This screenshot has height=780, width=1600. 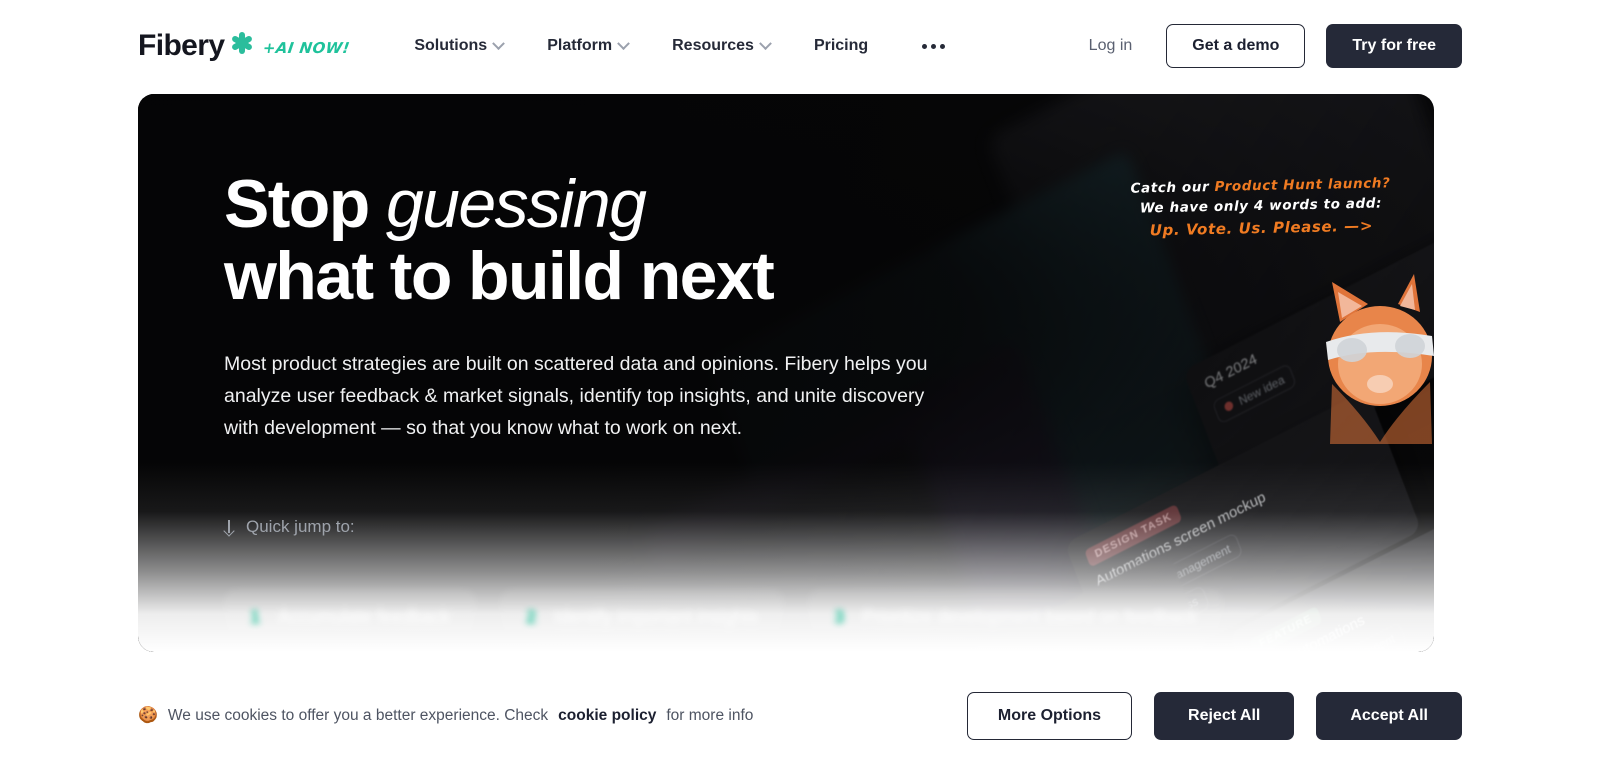 I want to click on asterisk-logo-icon, so click(x=242, y=43).